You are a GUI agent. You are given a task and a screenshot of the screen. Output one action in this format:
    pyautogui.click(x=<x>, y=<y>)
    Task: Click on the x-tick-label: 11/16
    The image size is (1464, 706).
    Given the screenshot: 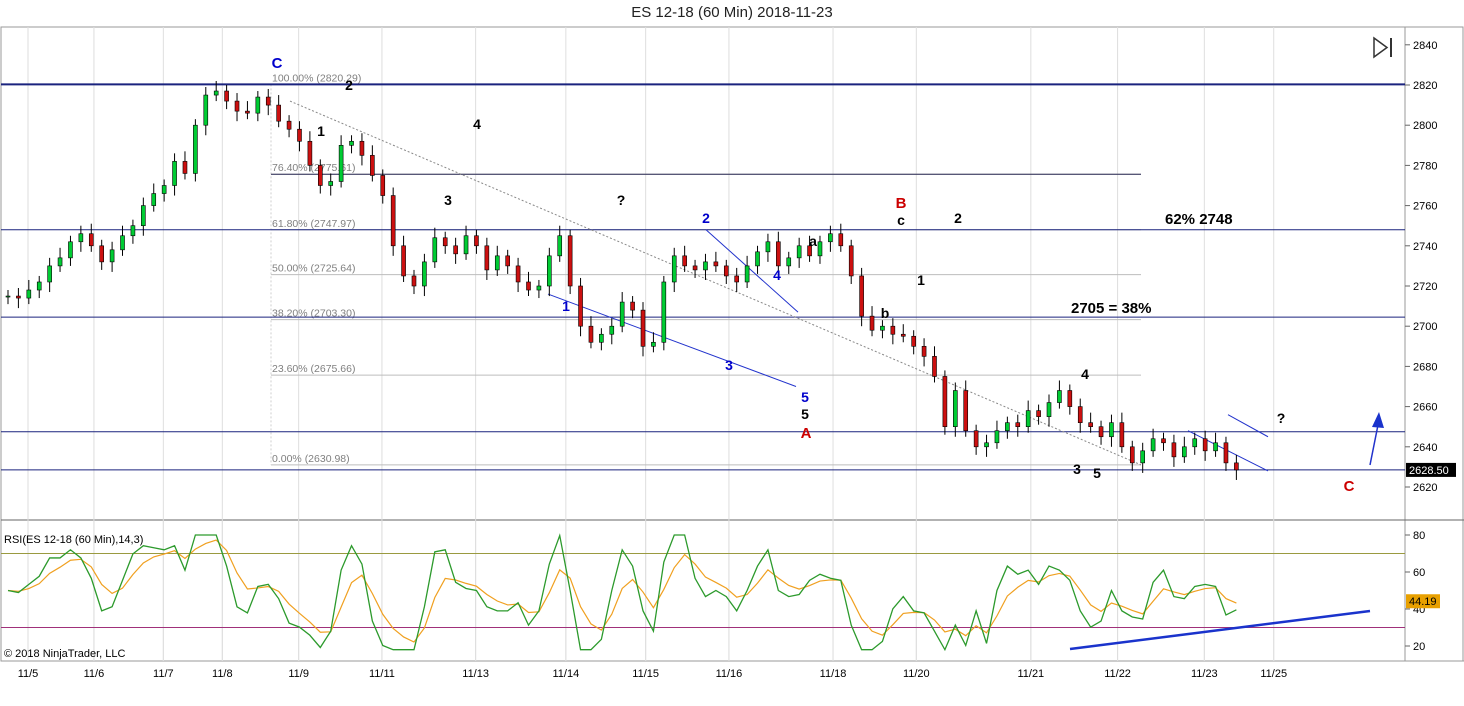 What is the action you would take?
    pyautogui.click(x=729, y=674)
    